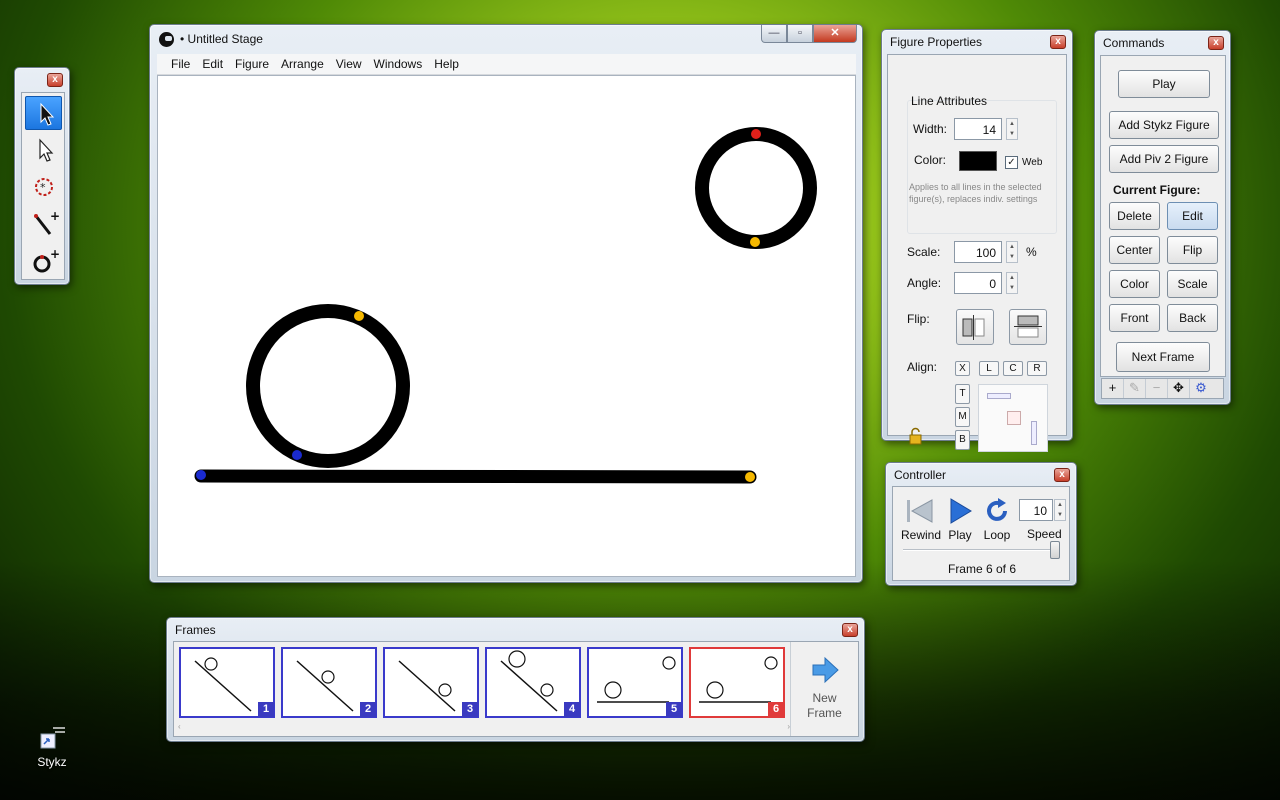 This screenshot has height=800, width=1280. Describe the element at coordinates (431, 682) in the screenshot. I see `frame-thumbnail-3: 3` at that location.